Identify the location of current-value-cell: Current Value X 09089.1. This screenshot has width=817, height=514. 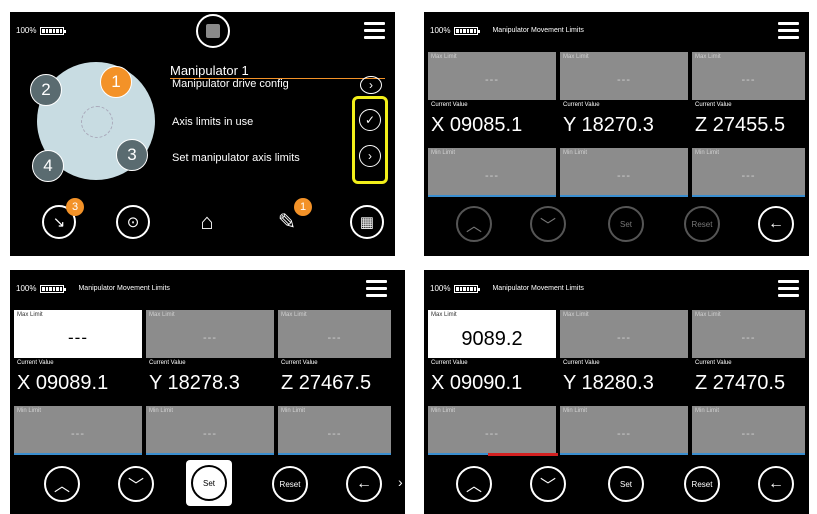
(78, 382).